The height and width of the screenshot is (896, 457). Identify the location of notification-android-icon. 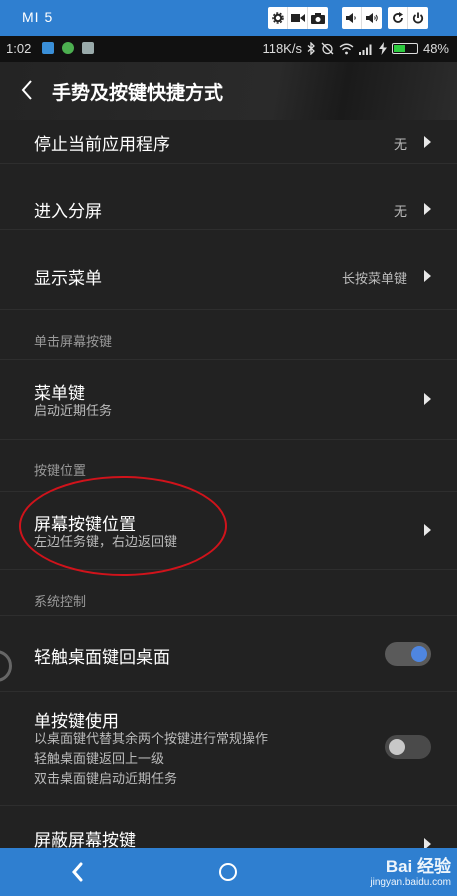
(68, 48).